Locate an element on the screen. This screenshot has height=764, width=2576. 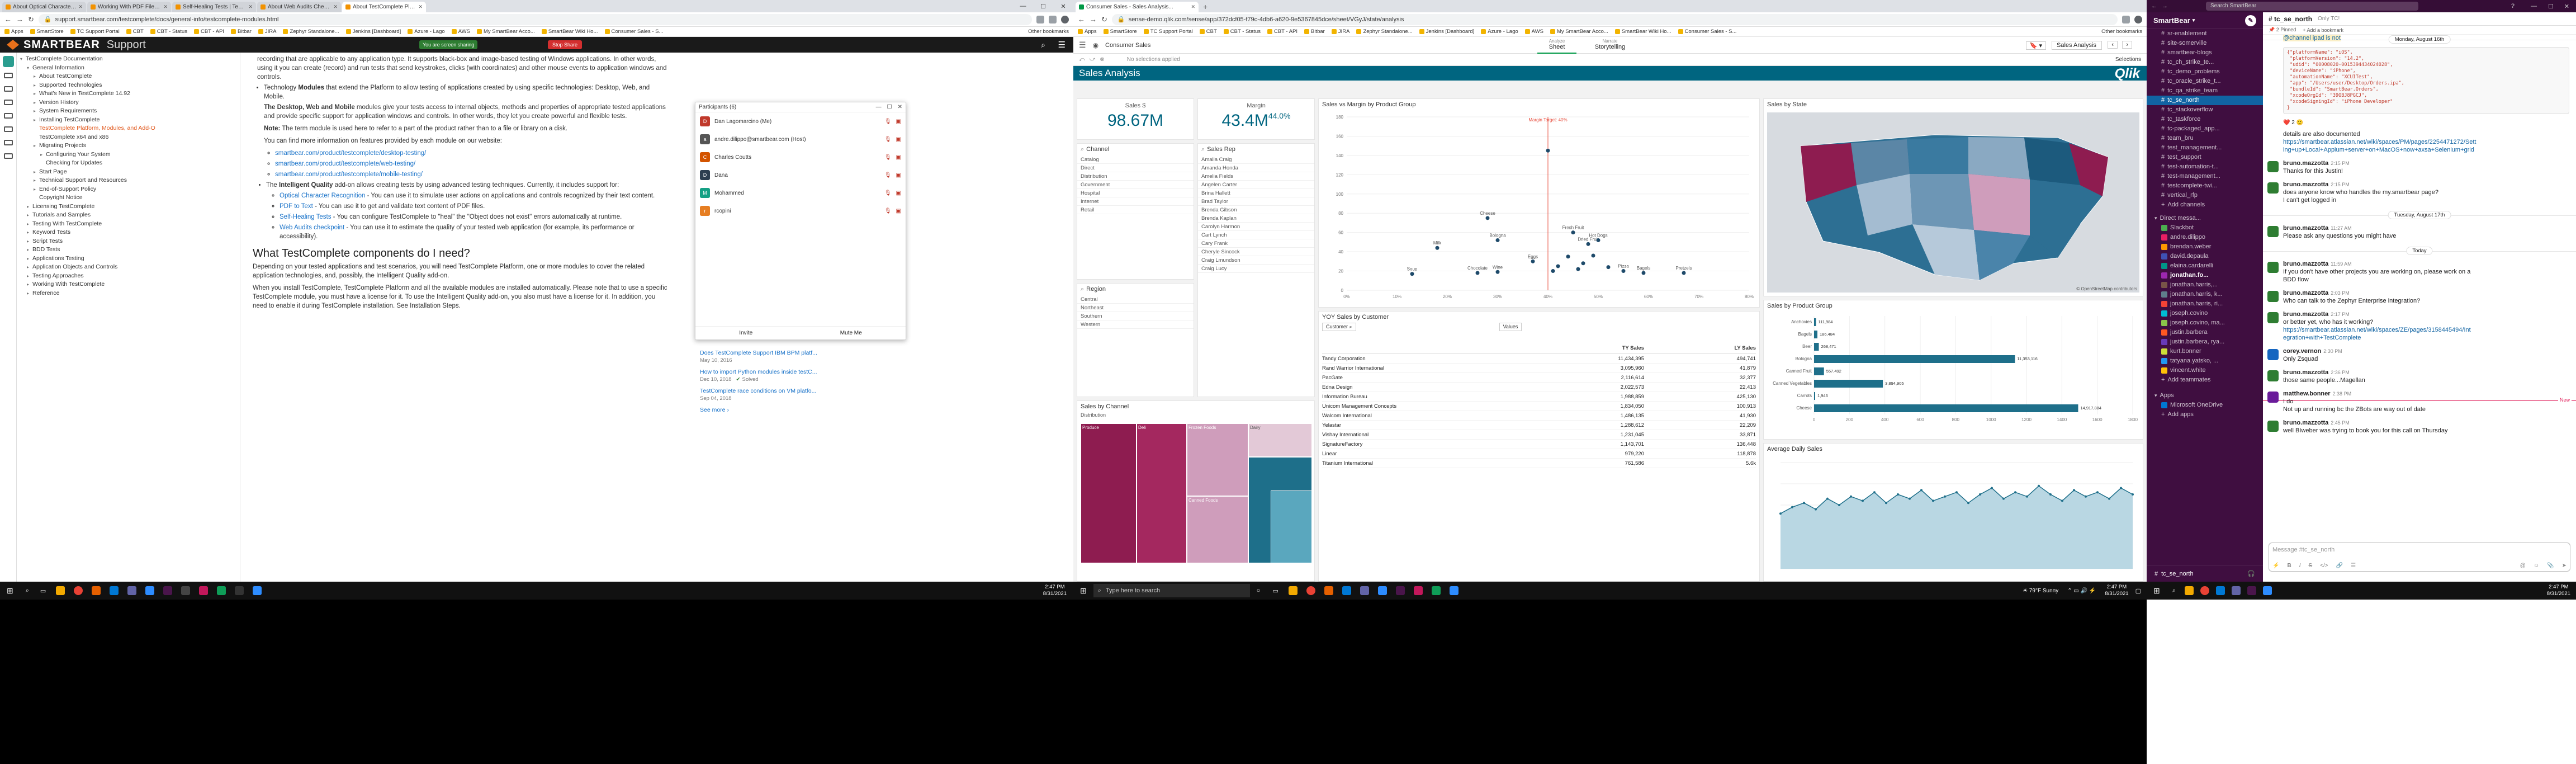
sidebar-dm: brendan.weber is located at coordinates (2205, 247).